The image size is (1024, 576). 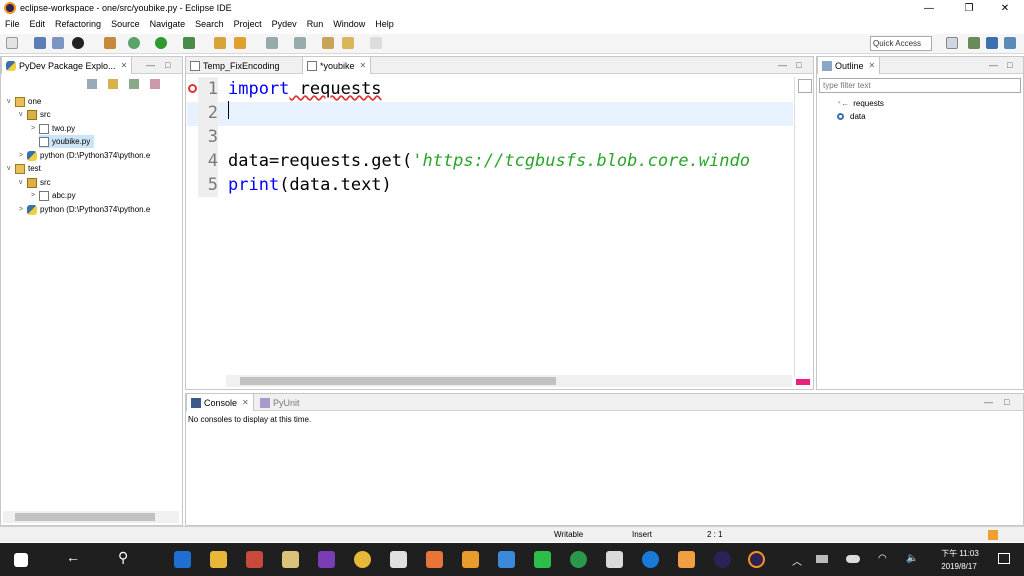 What do you see at coordinates (280, 402) in the screenshot?
I see `tab-pyunit: PyUnit` at bounding box center [280, 402].